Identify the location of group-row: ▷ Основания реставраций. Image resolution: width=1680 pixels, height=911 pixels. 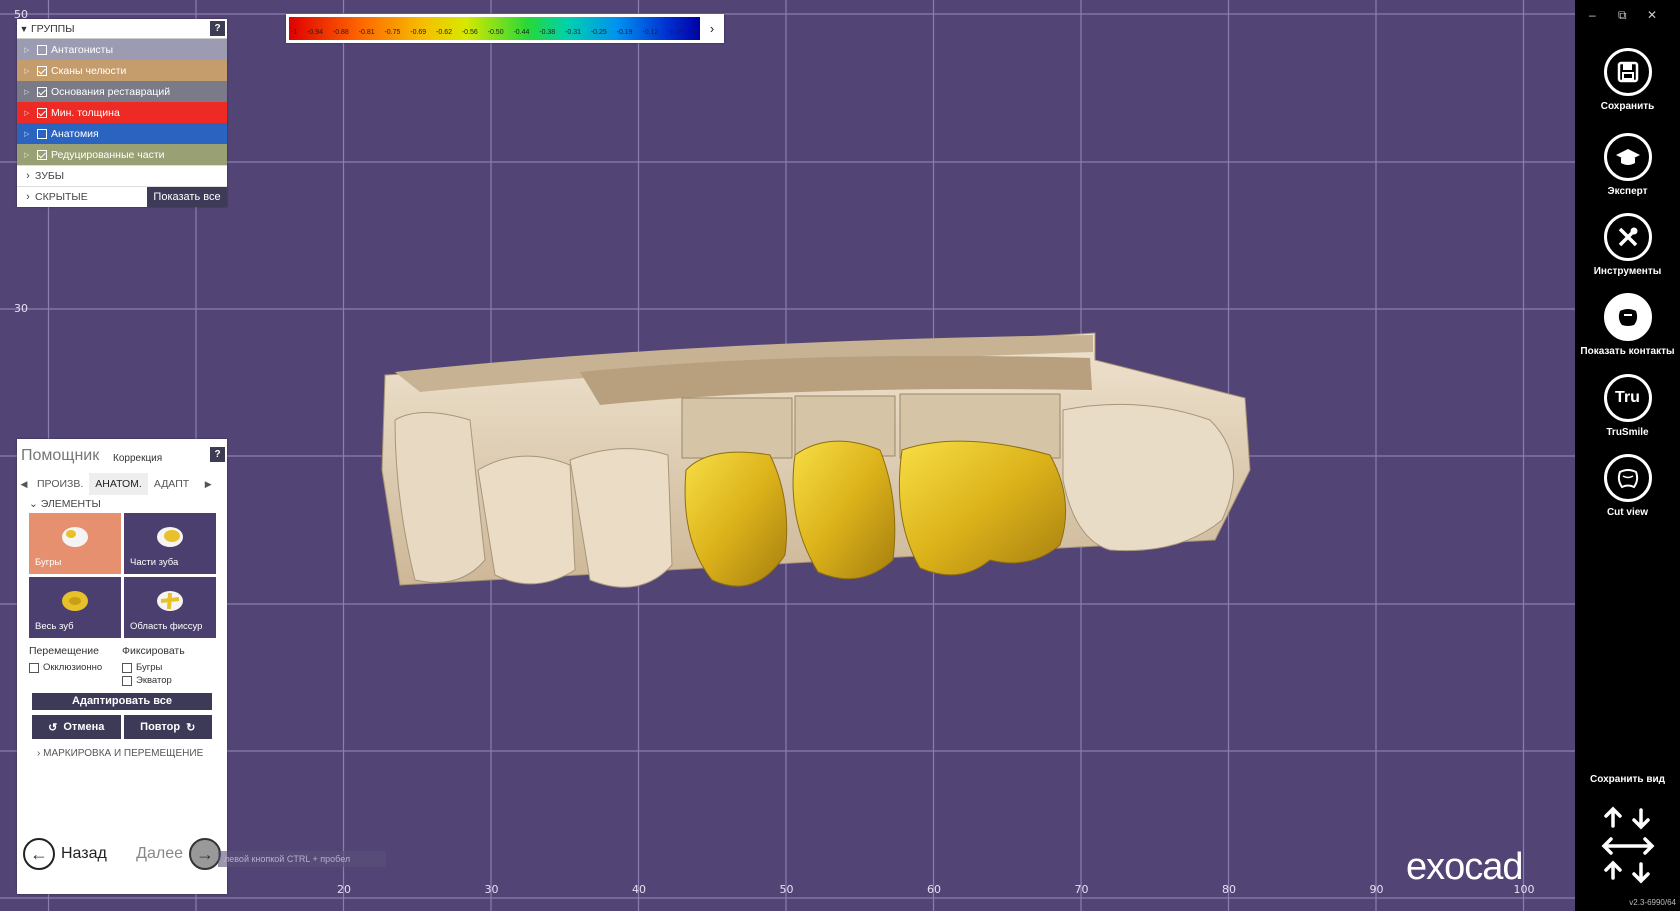
(122, 91).